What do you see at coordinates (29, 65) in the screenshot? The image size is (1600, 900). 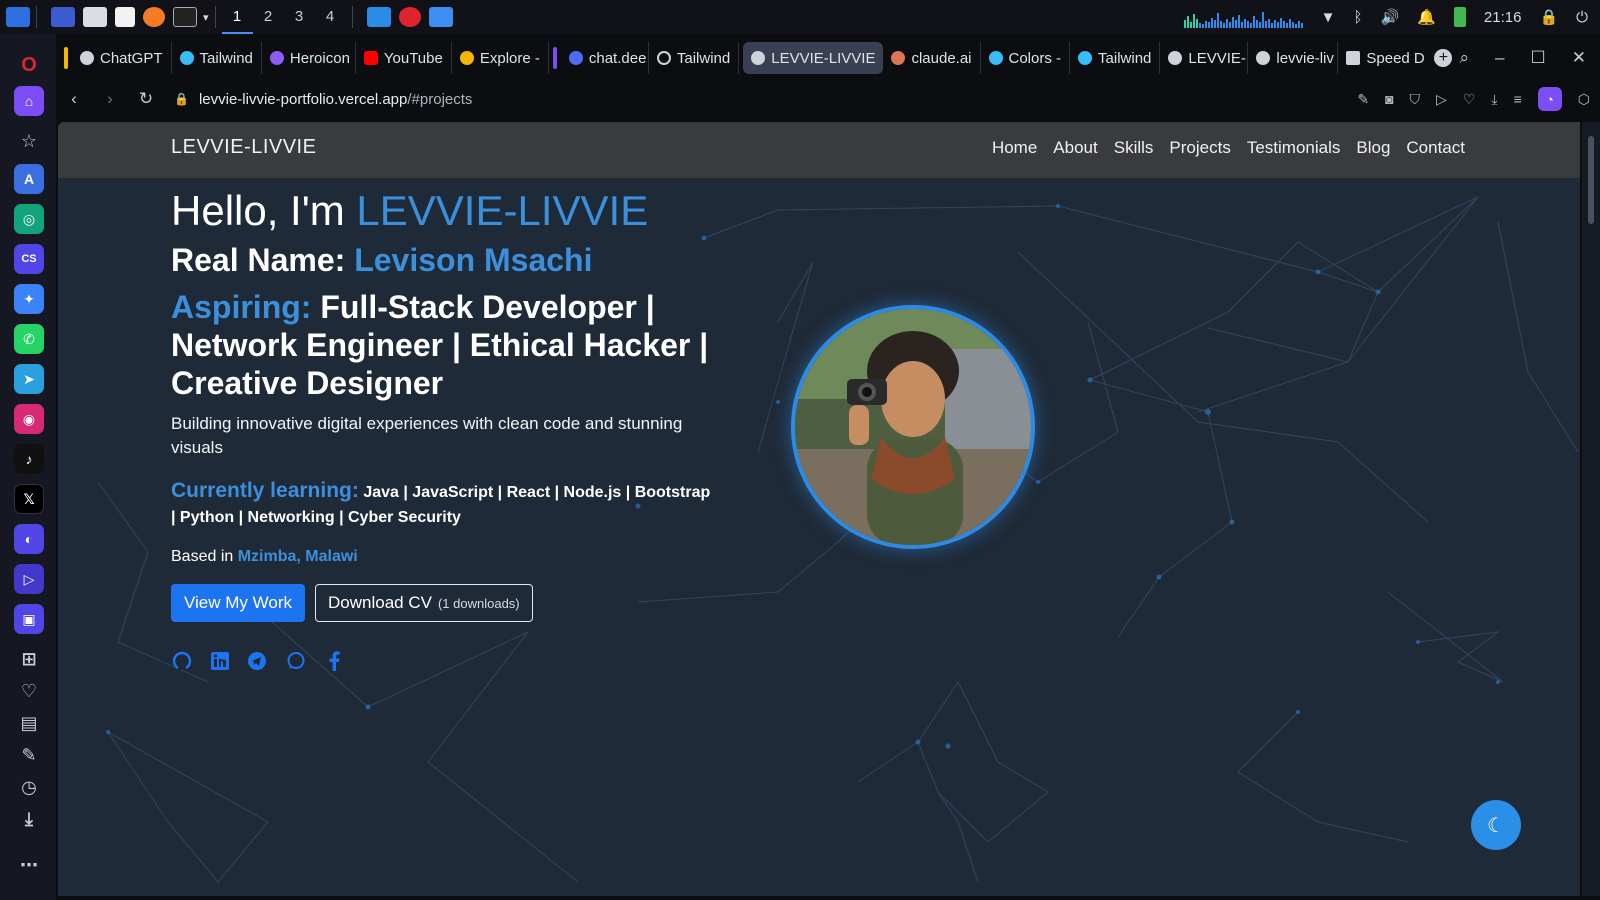 I see `opera-logo-icon: O` at bounding box center [29, 65].